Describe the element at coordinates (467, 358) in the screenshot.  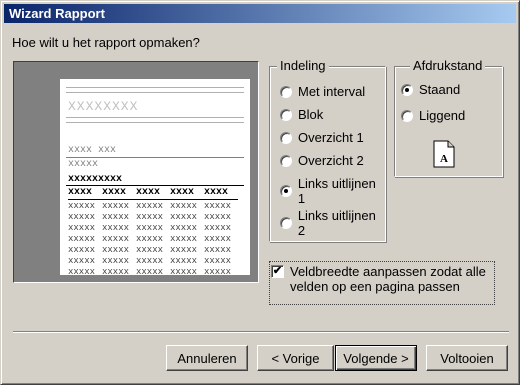
I see `finish-button: Voltooien` at that location.